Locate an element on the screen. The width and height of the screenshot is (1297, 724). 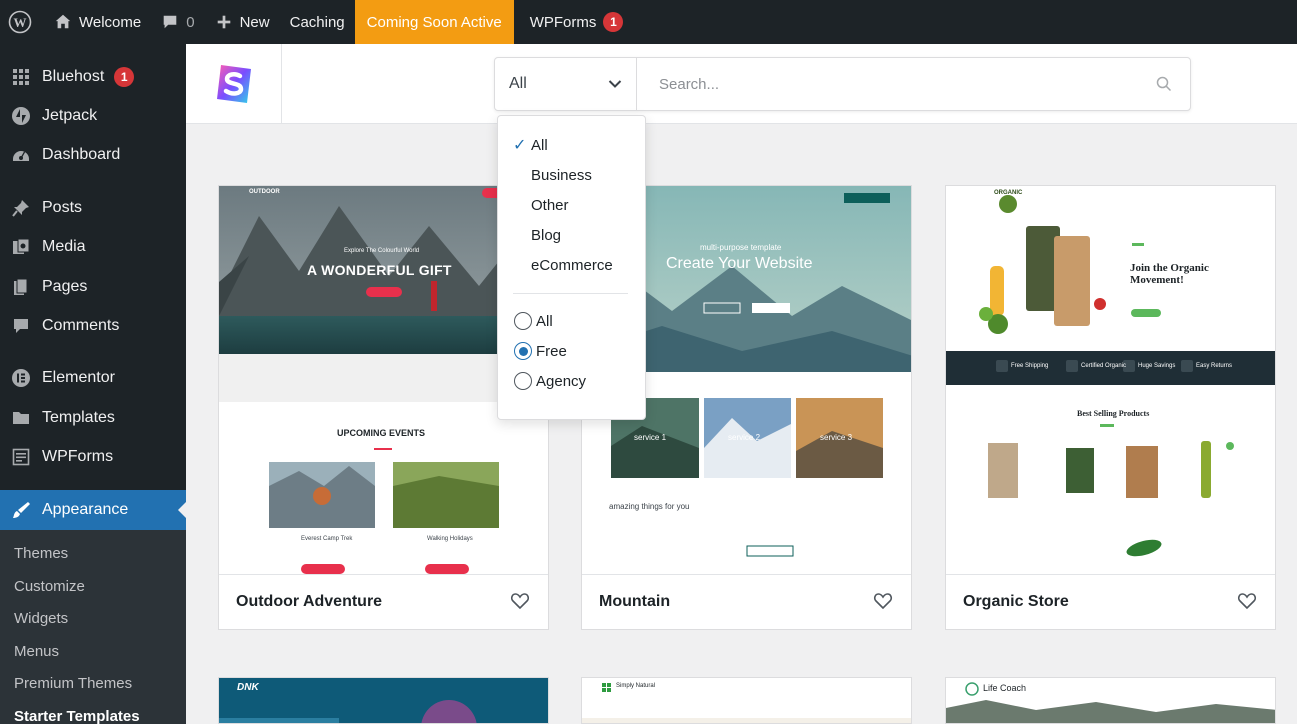
service-1-label: service 1 is located at coordinates (650, 437).